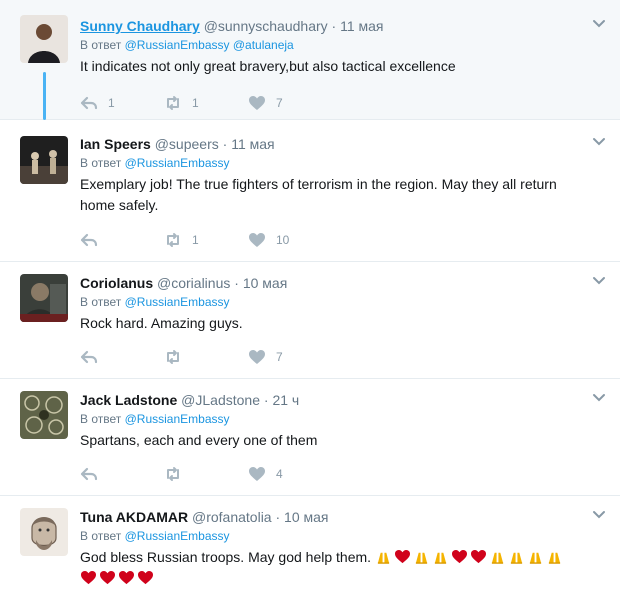 The height and width of the screenshot is (605, 620). What do you see at coordinates (44, 96) in the screenshot?
I see `thread-line` at bounding box center [44, 96].